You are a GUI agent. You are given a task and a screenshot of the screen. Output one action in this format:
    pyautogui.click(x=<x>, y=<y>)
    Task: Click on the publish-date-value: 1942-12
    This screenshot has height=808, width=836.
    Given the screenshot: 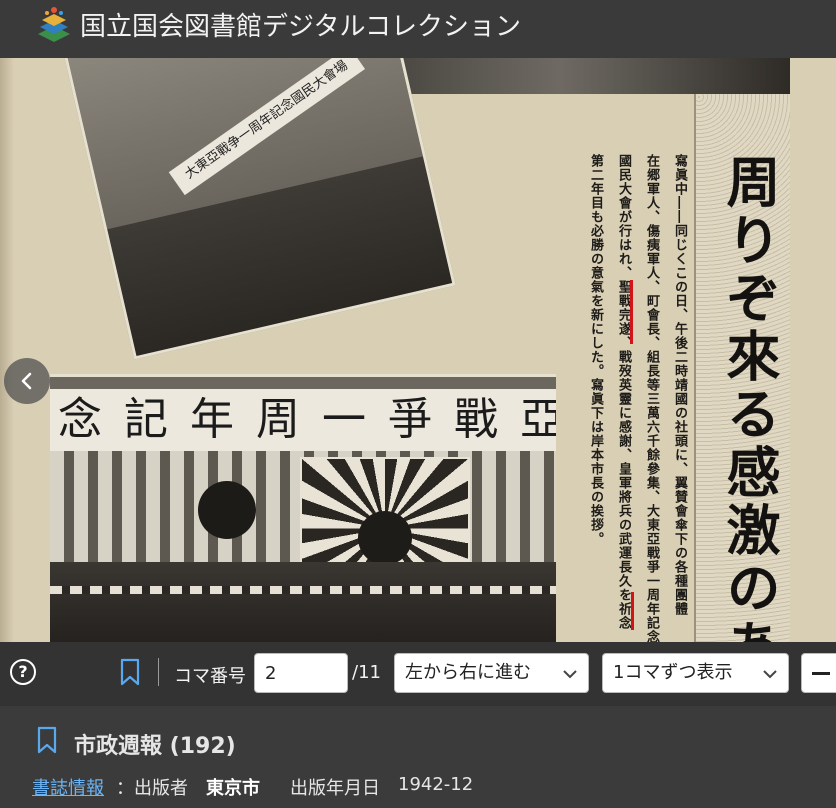 What is the action you would take?
    pyautogui.click(x=436, y=784)
    